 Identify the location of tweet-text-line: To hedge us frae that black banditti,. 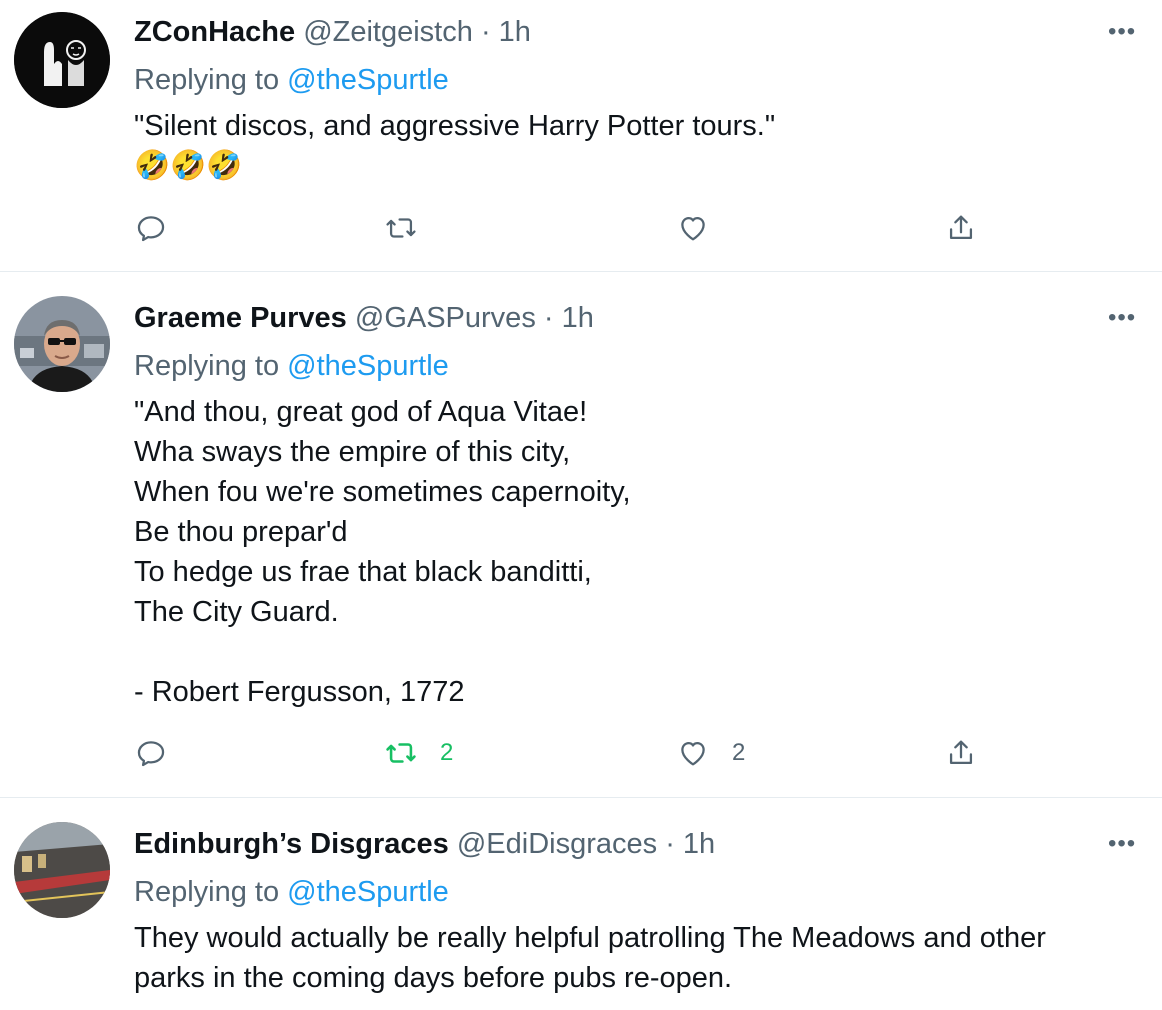
(363, 572).